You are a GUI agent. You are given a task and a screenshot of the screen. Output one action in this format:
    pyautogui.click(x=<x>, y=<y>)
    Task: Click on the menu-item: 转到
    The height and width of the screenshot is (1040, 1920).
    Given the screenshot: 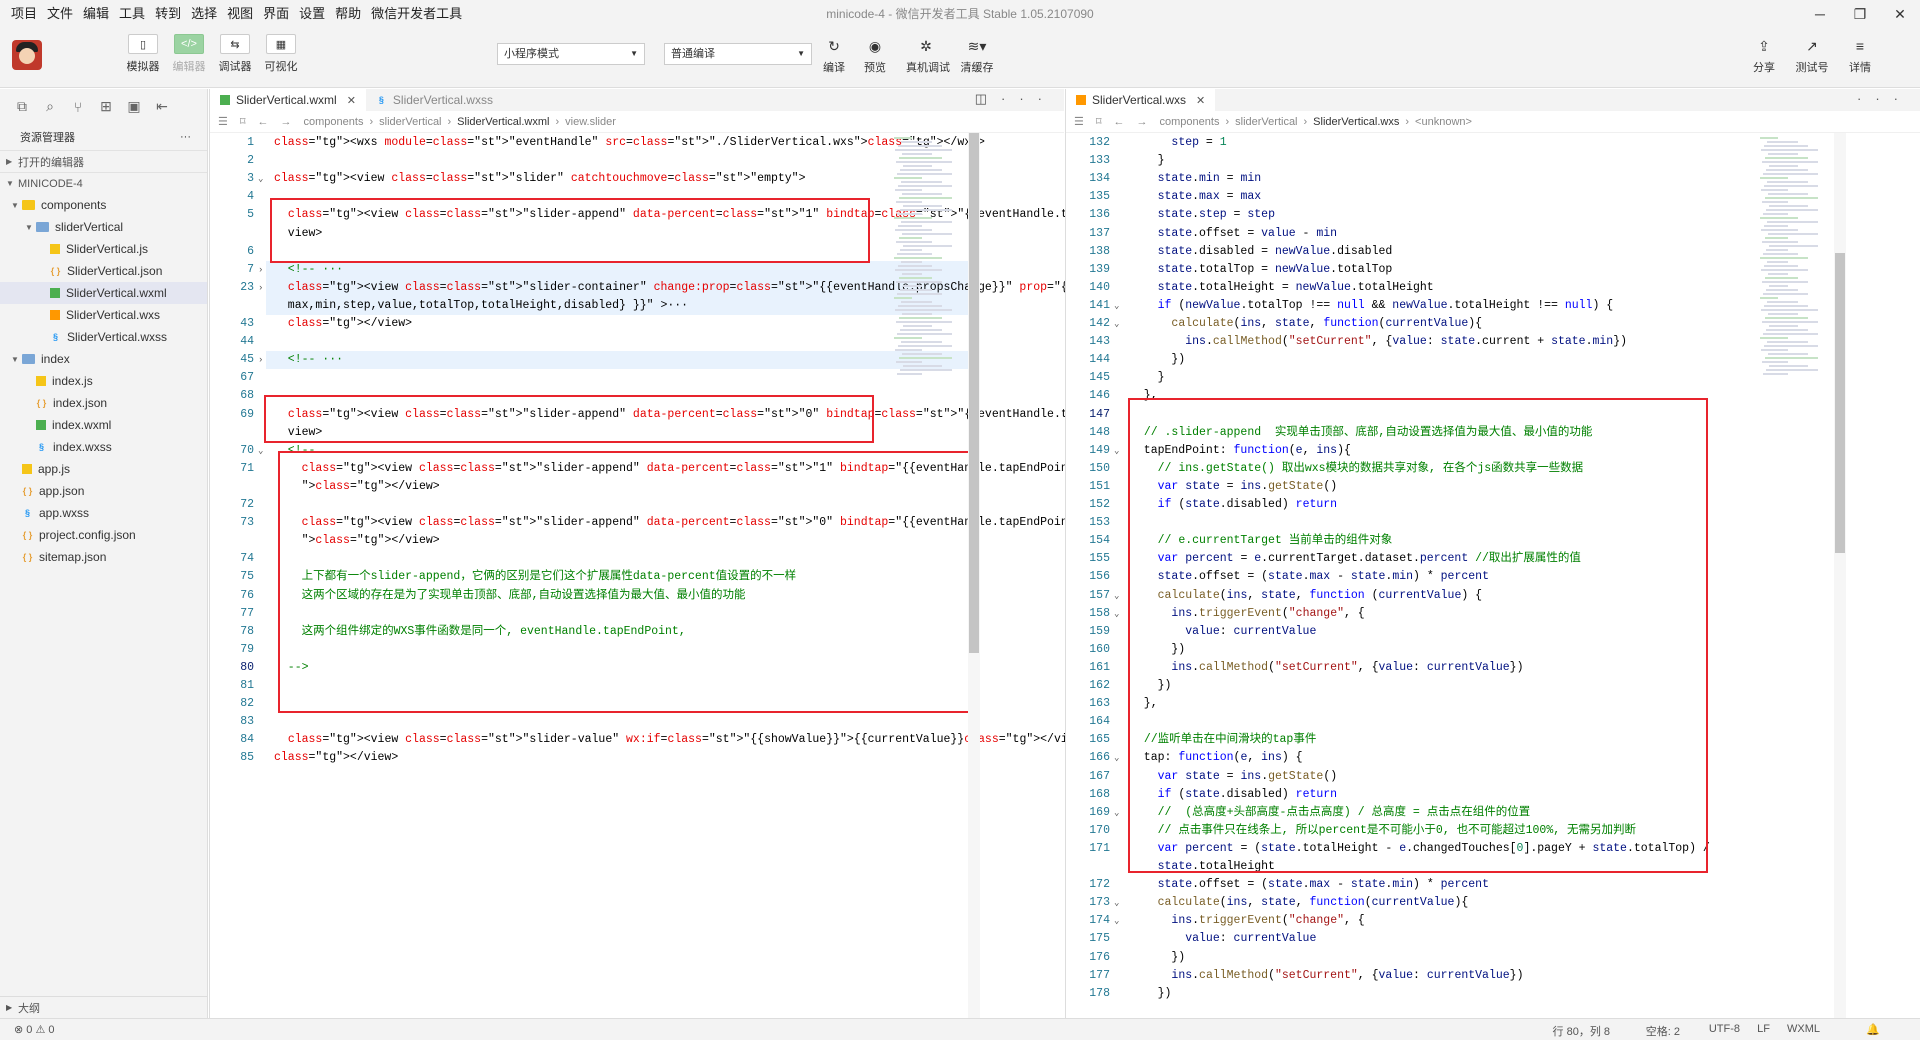 What is the action you would take?
    pyautogui.click(x=168, y=14)
    